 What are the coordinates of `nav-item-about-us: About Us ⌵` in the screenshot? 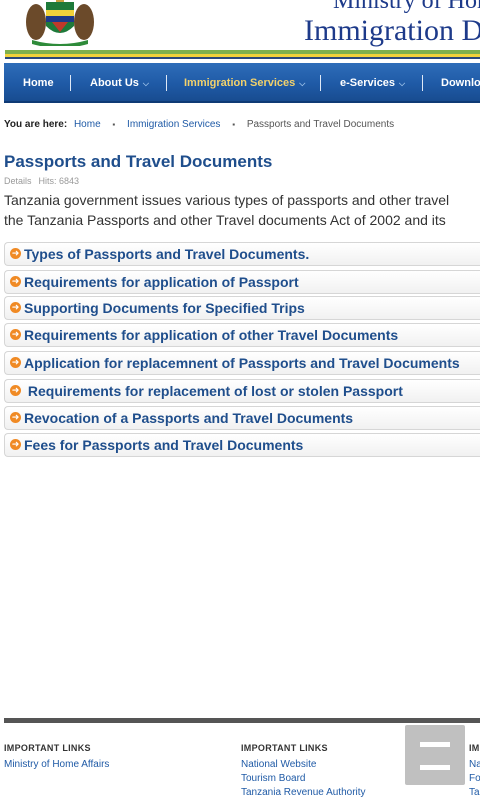 It's located at (119, 82).